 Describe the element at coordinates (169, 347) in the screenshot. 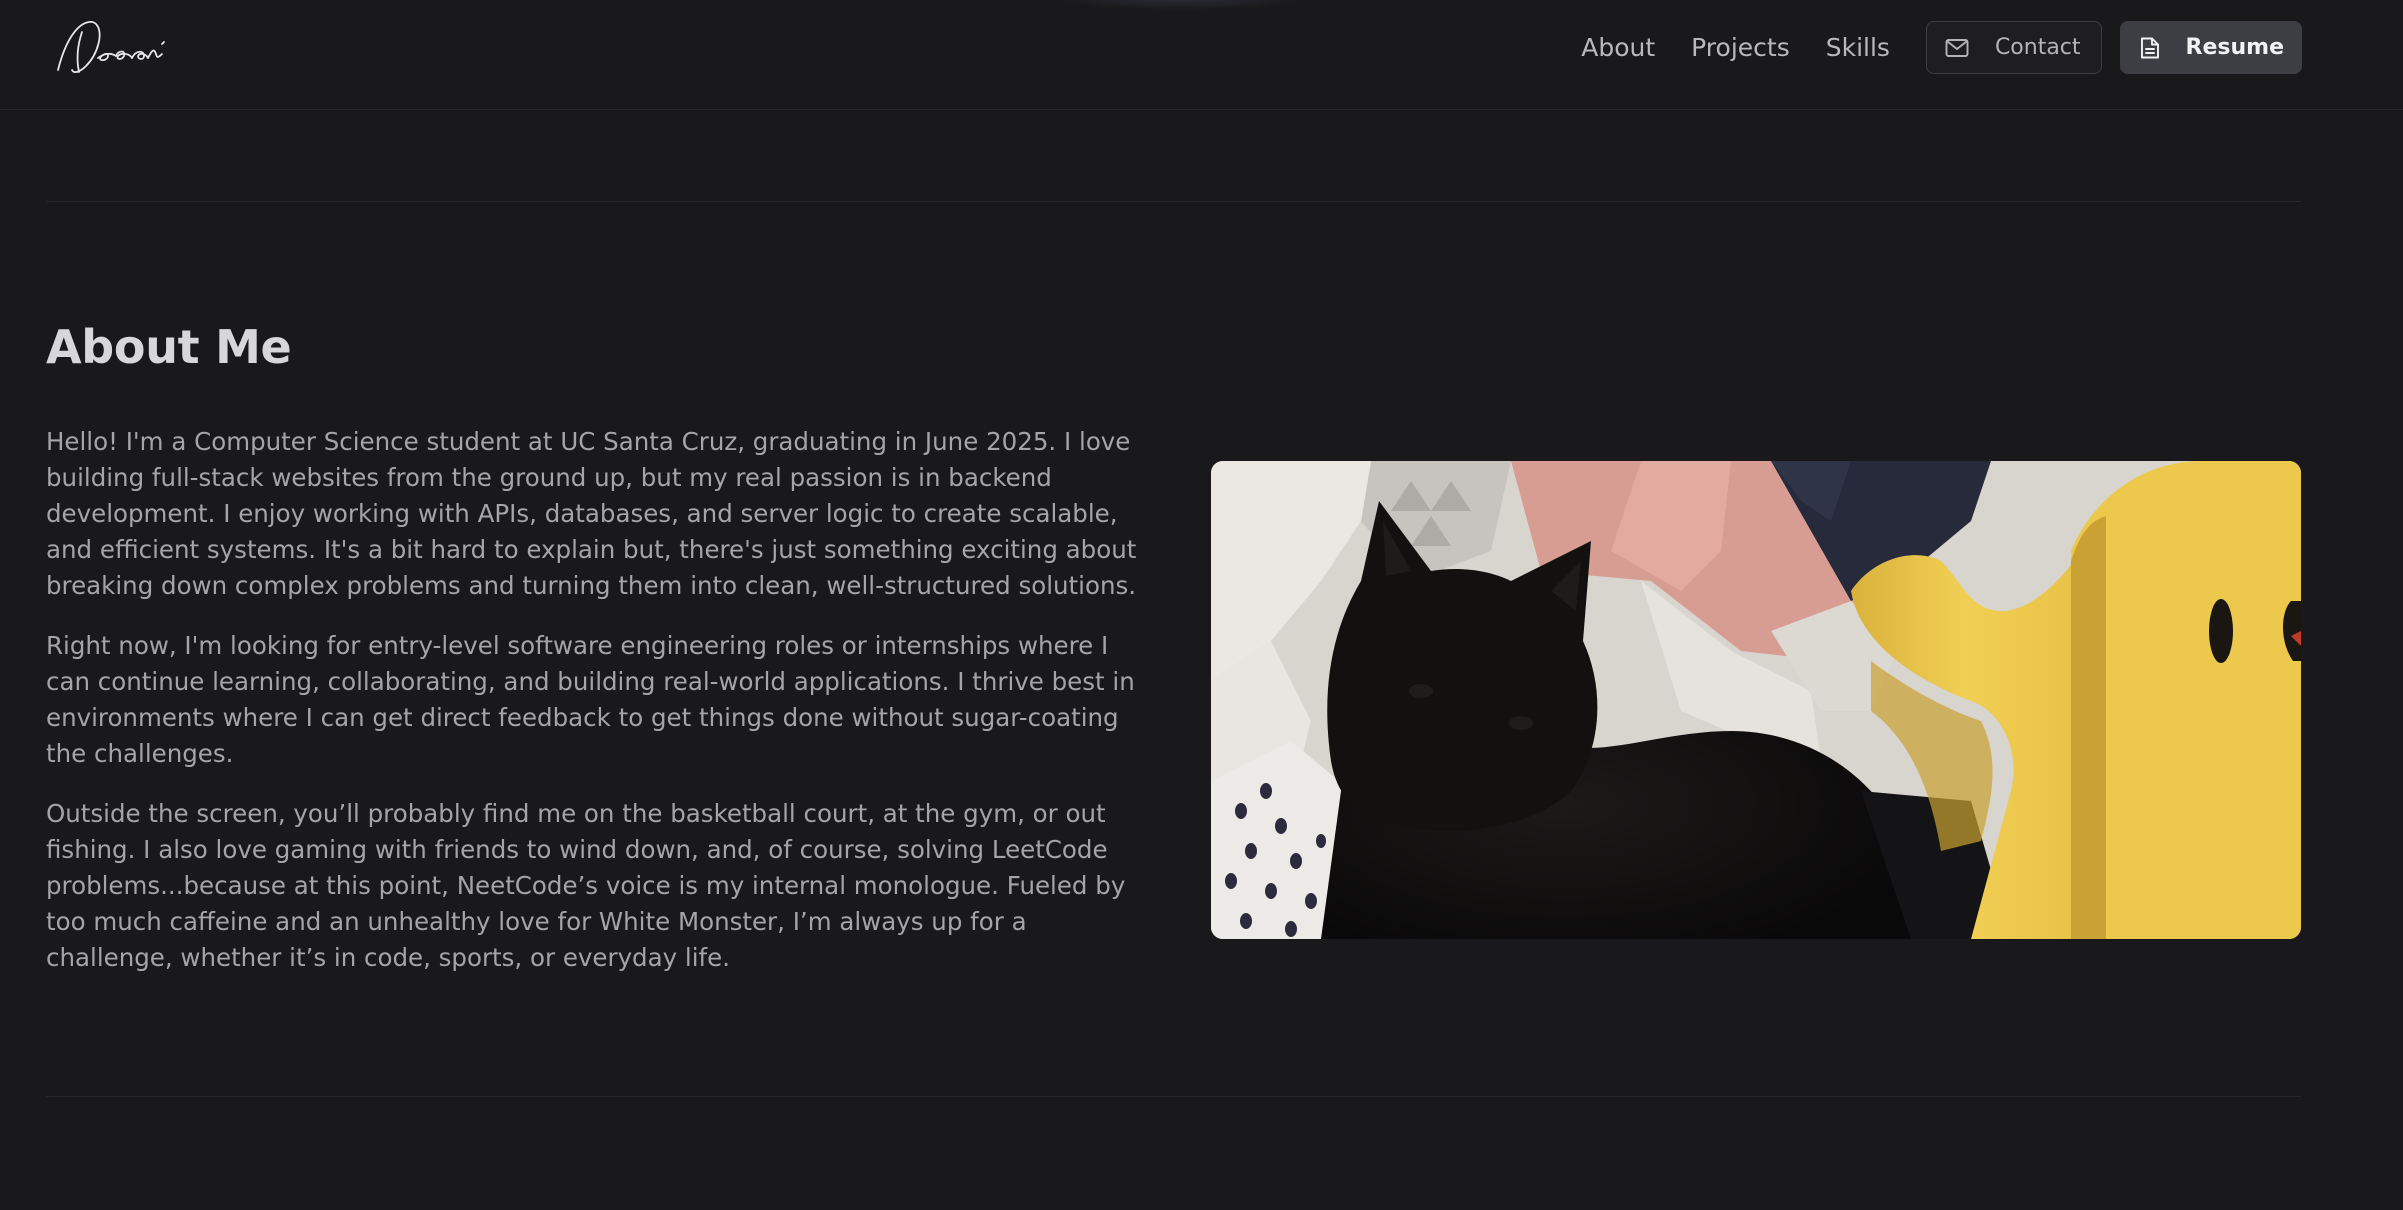

I see `about-title: About Me` at that location.